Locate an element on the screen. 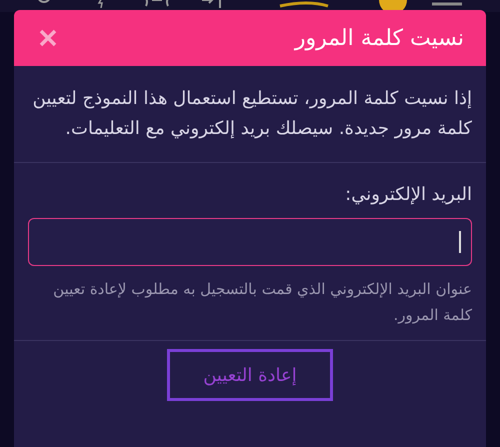  intro-text: إذا نسيت كلمة المرور، تستطيع استعمال هذا النموذج لتعيين كلمة مرور جديدة. سيصلك بريد إلكتروني مع التعليمات. is located at coordinates (252, 114).